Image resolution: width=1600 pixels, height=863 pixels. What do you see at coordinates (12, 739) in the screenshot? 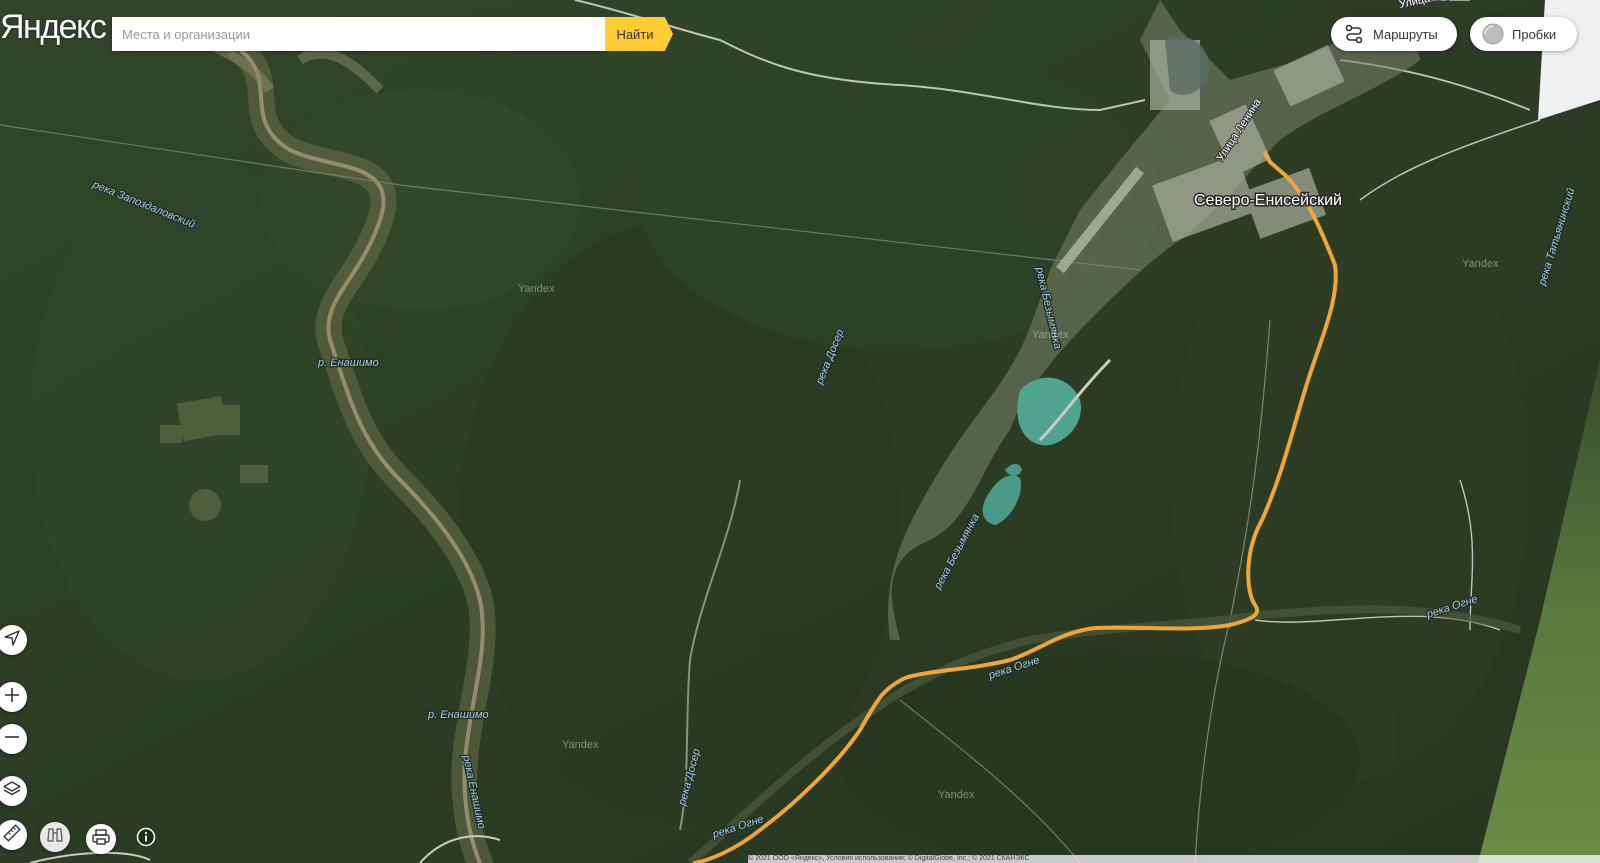
I see `minus-icon` at bounding box center [12, 739].